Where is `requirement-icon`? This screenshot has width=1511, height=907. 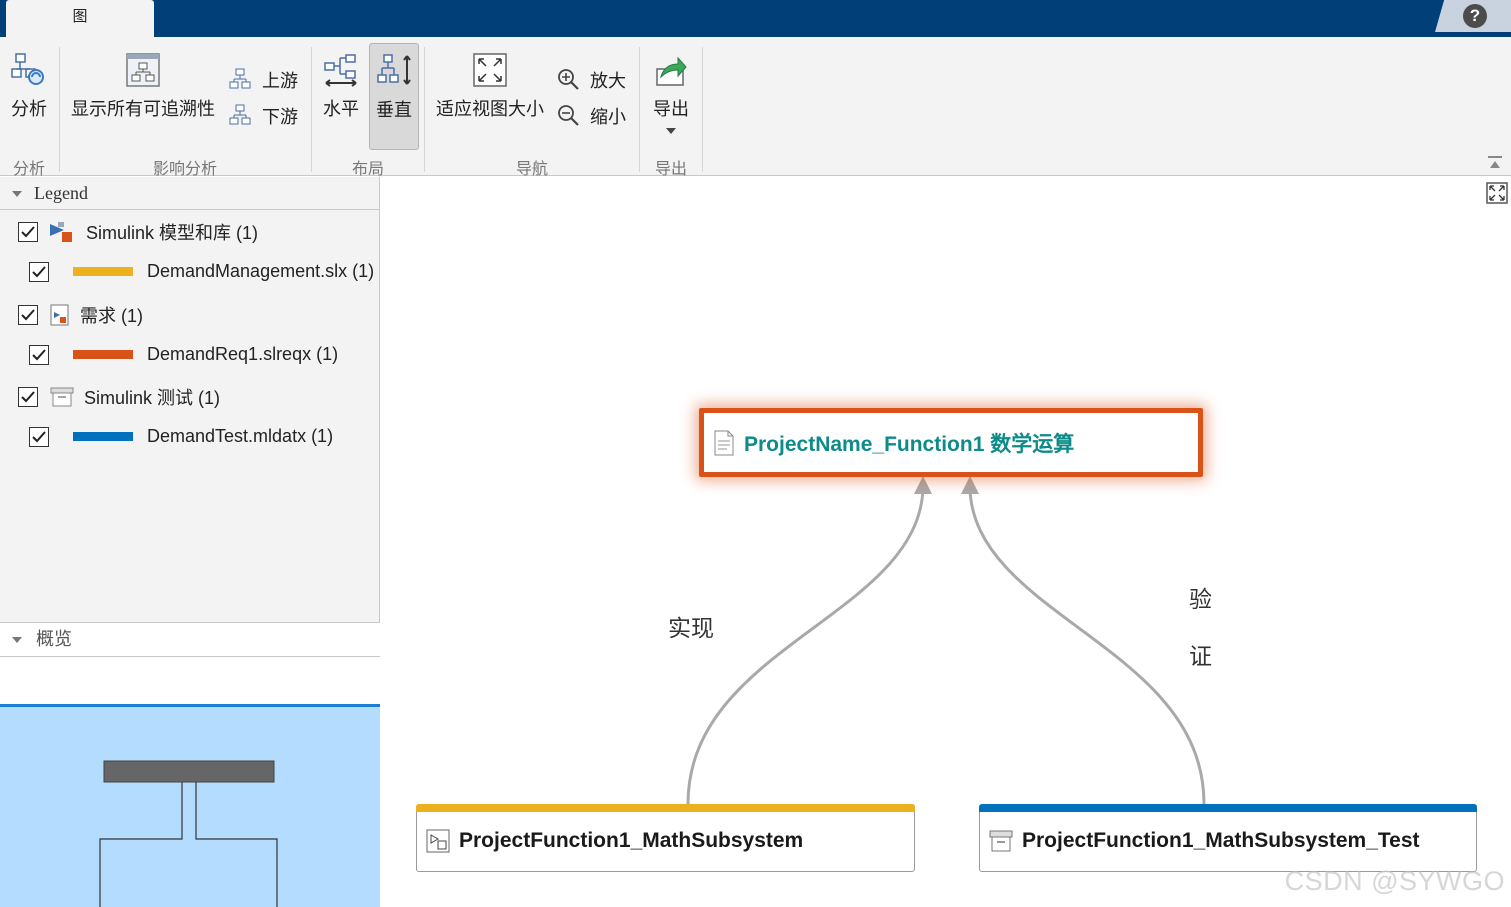 requirement-icon is located at coordinates (59, 315).